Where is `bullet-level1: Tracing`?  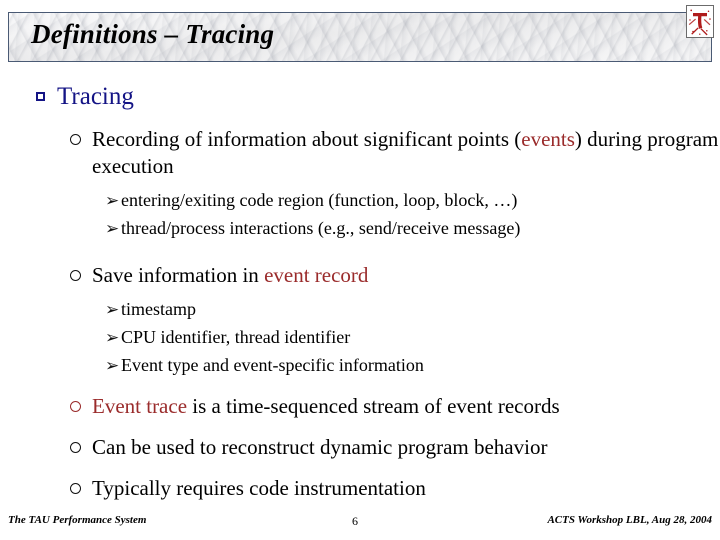
bullet-level1: Tracing is located at coordinates (378, 97).